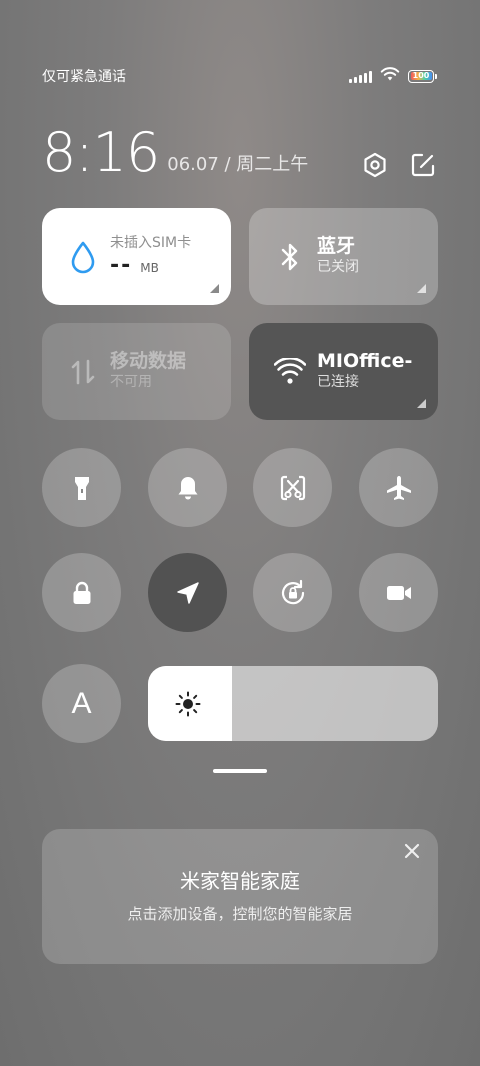 The image size is (480, 1066). Describe the element at coordinates (390, 76) in the screenshot. I see `wifi-status-icon` at that location.